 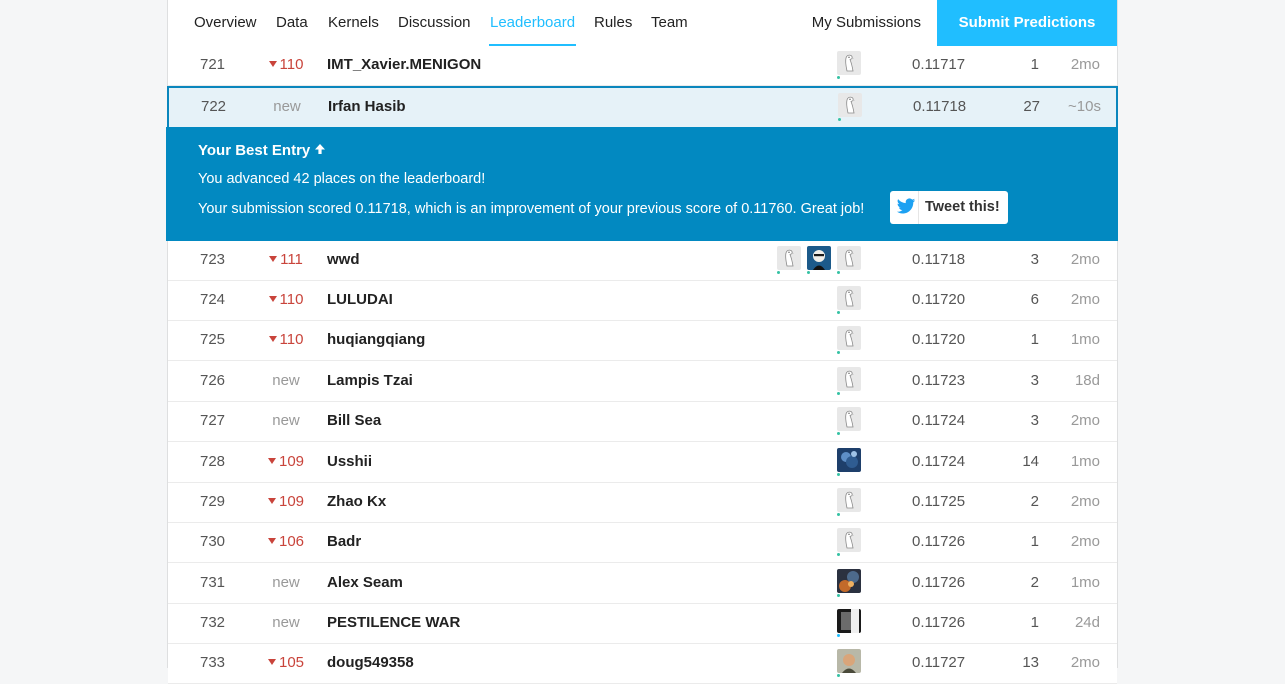 What do you see at coordinates (642, 584) in the screenshot?
I see `table-row: 731 new Alex Seam 0.11726 2 1mo` at bounding box center [642, 584].